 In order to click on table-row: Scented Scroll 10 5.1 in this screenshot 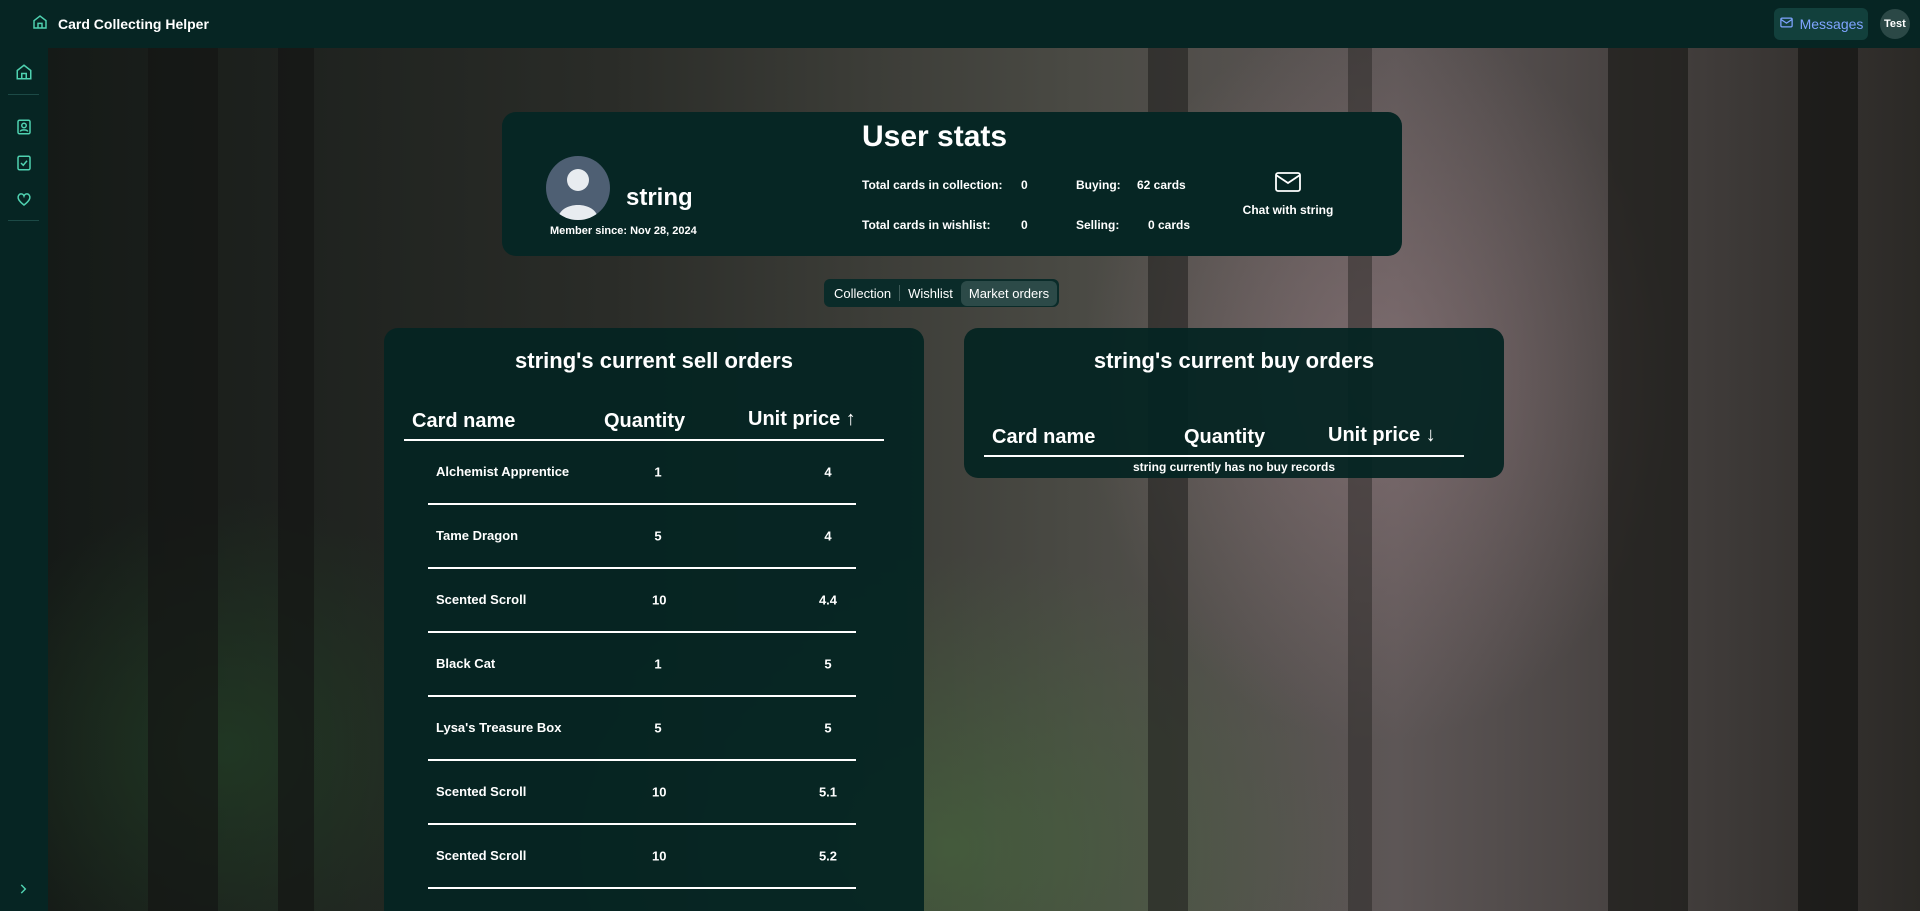, I will do `click(642, 793)`.